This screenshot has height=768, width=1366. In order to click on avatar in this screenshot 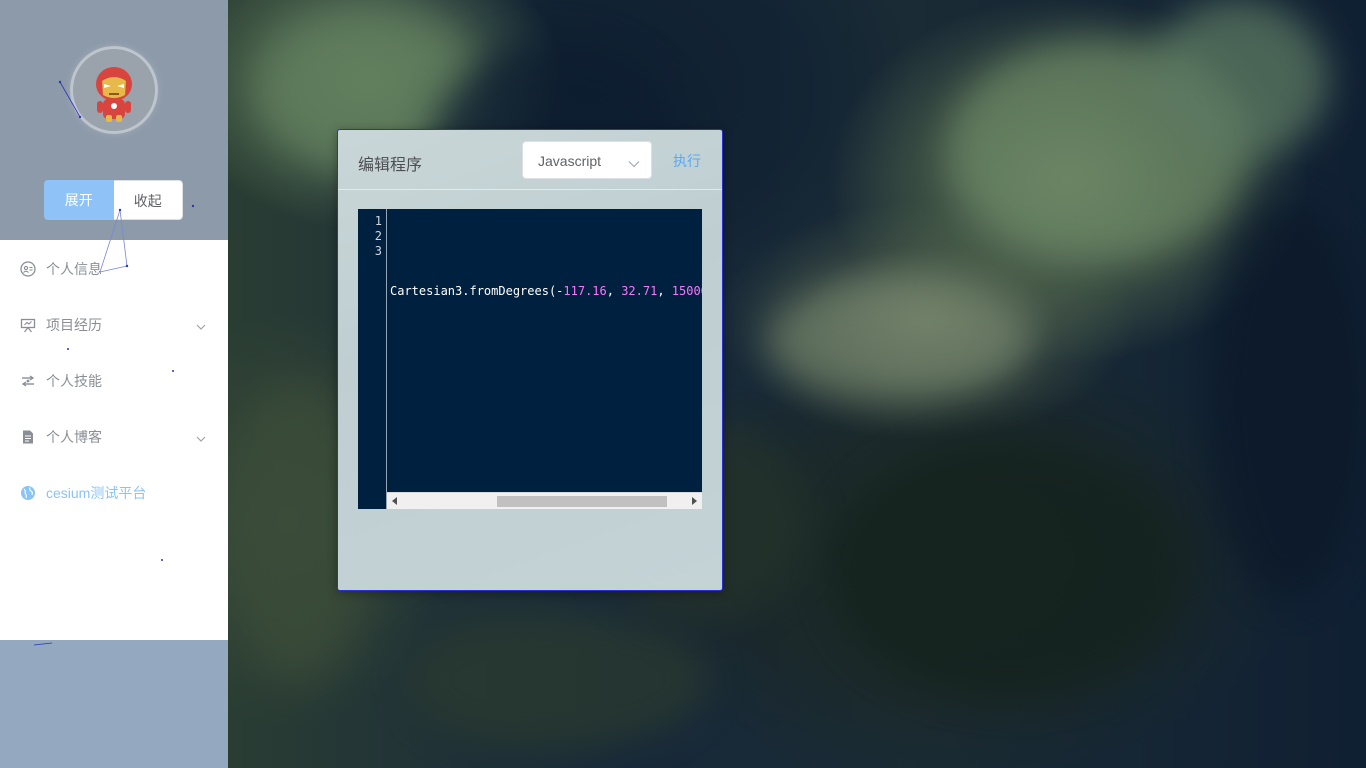, I will do `click(114, 90)`.